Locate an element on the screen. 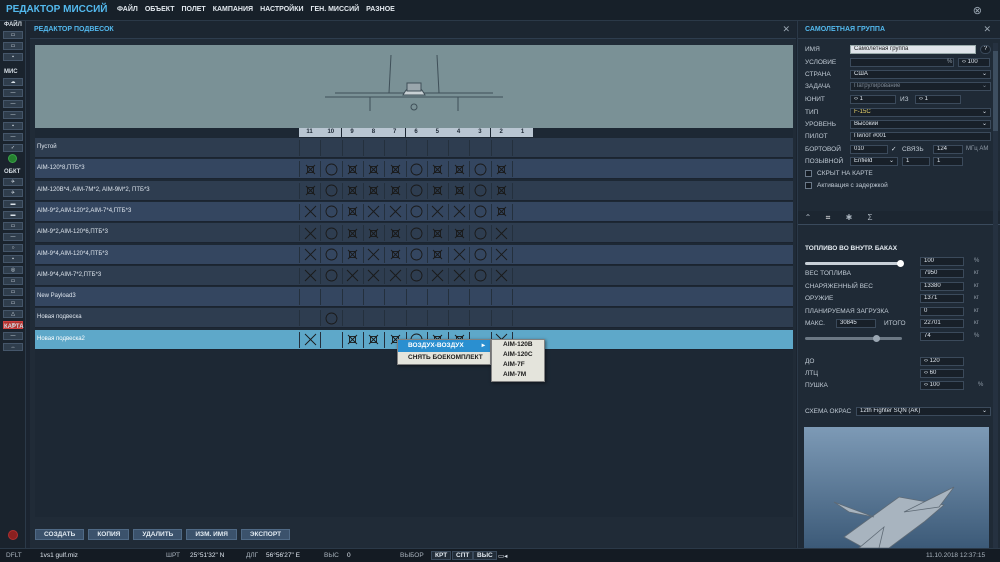 The width and height of the screenshot is (1000, 562). country-select: США ⌄ is located at coordinates (920, 74).